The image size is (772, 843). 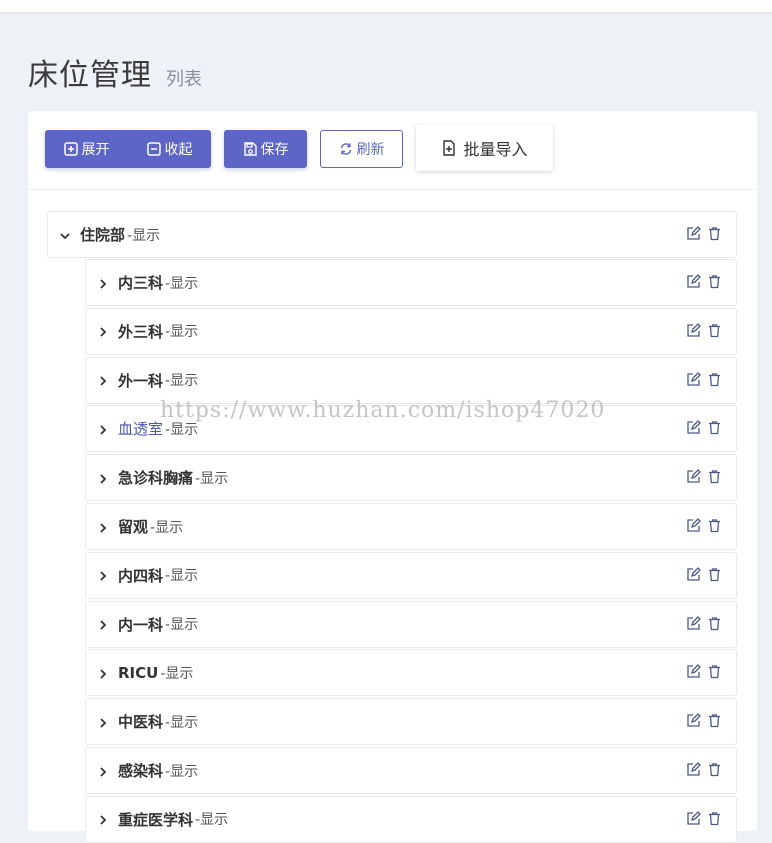 What do you see at coordinates (346, 149) in the screenshot?
I see `refresh-icon` at bounding box center [346, 149].